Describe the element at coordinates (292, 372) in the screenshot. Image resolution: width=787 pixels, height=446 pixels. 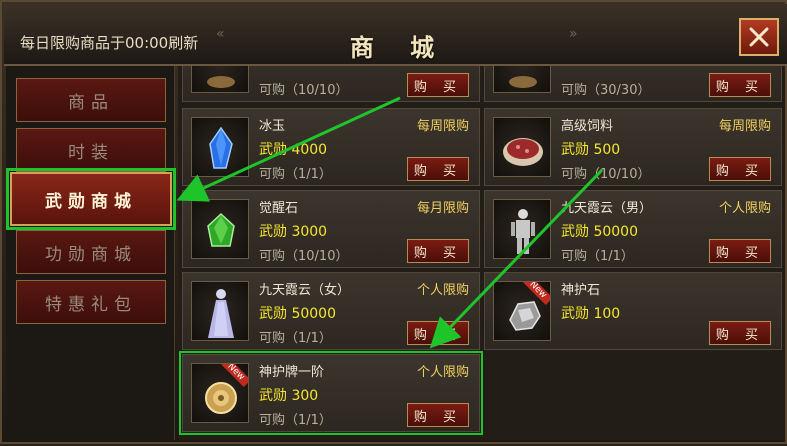
I see `item-name: 神护牌一阶` at that location.